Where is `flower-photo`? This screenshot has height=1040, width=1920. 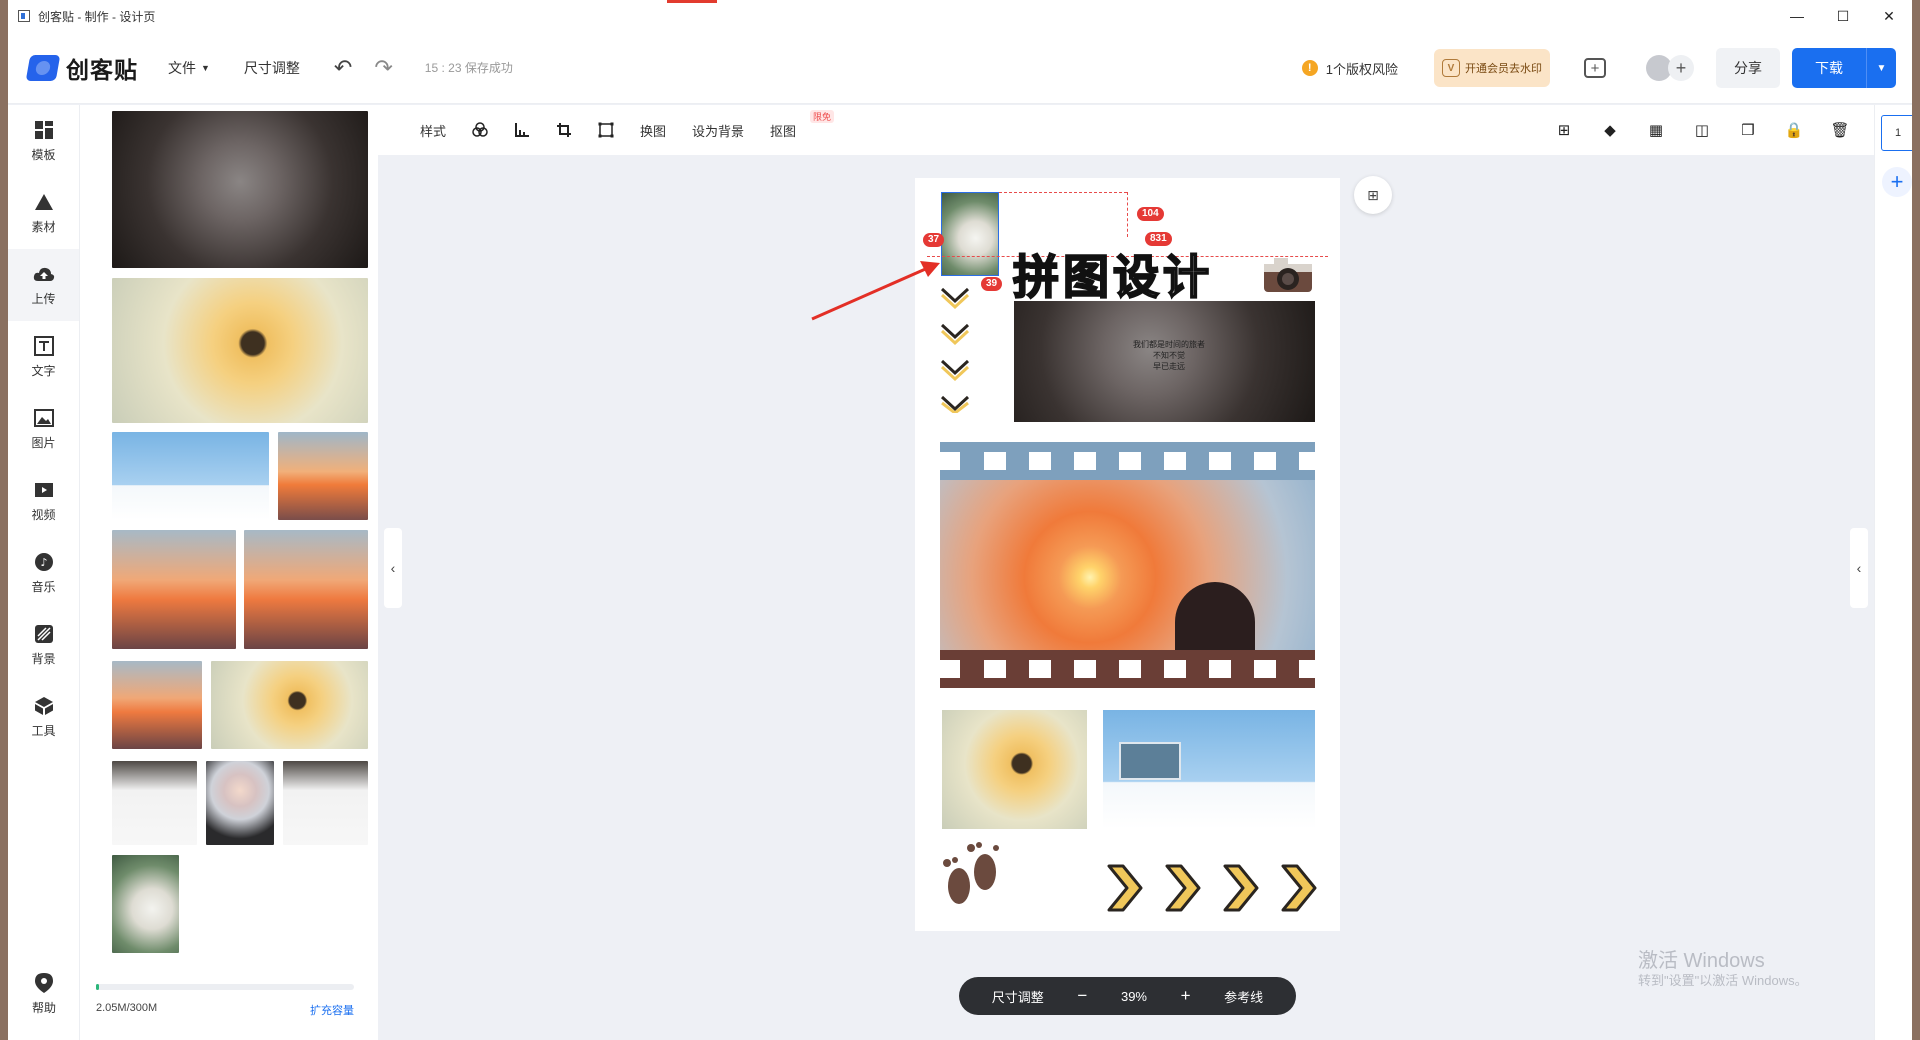 flower-photo is located at coordinates (1014, 769).